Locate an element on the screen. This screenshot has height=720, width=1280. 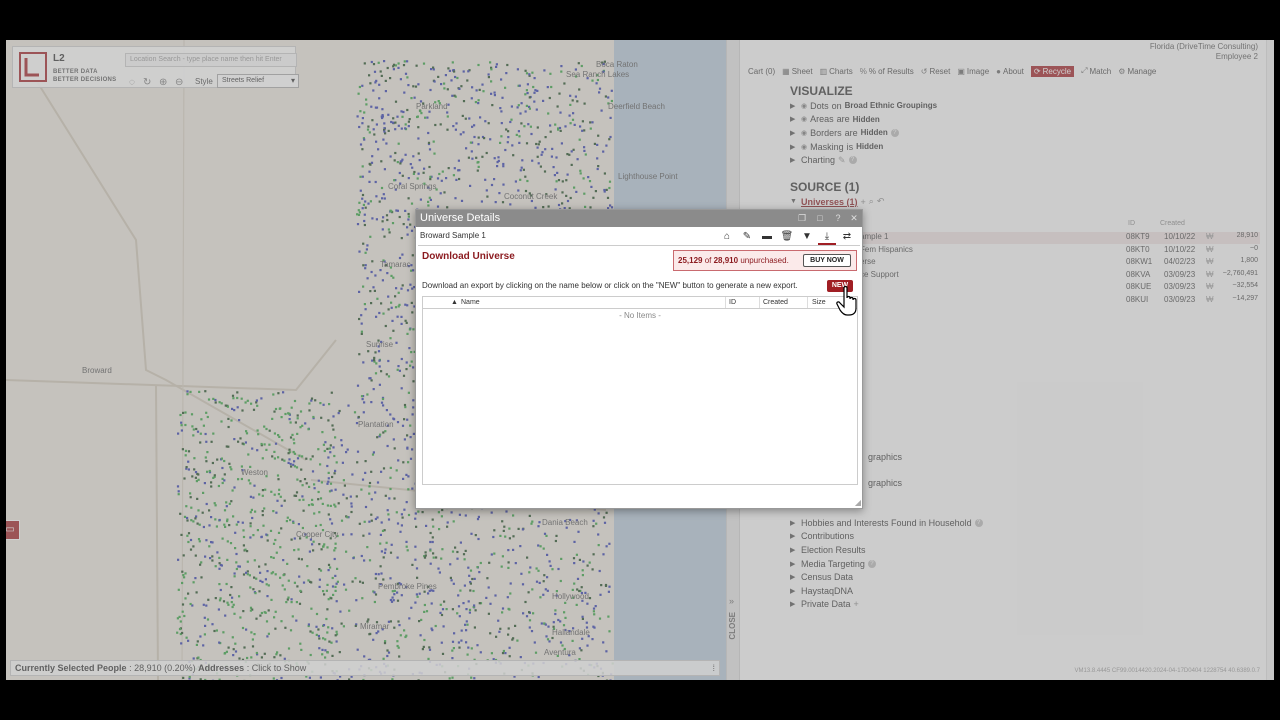
home-icon: ⌂ is located at coordinates (727, 237).